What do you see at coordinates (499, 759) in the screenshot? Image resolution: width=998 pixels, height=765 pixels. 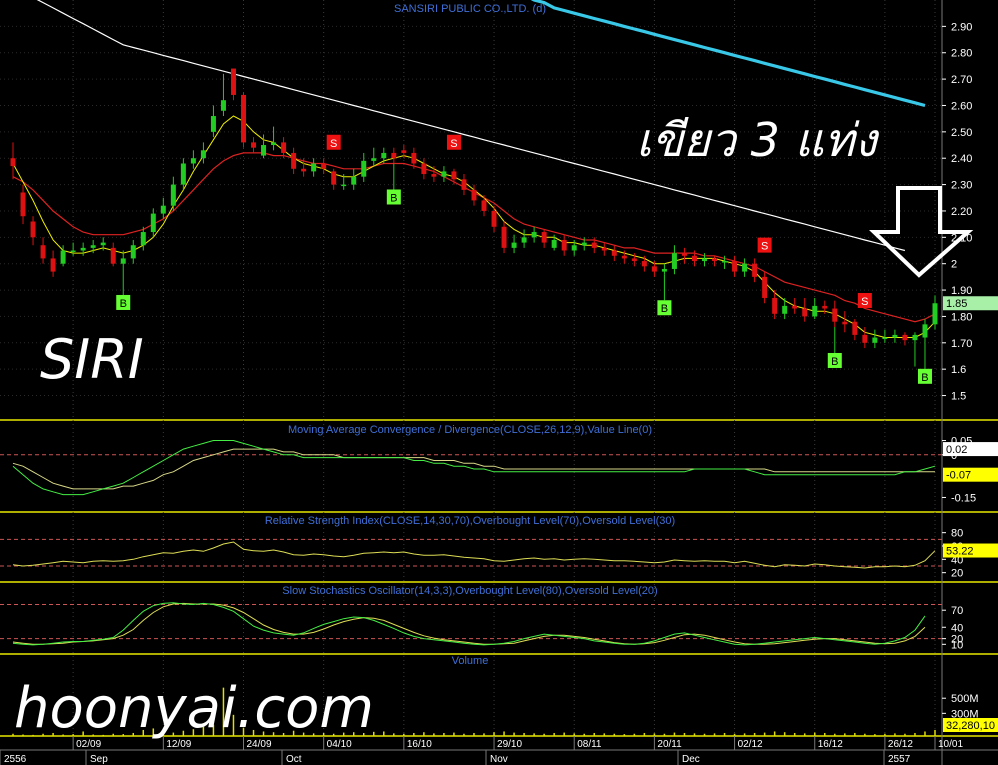 I see `period-label: Nov` at bounding box center [499, 759].